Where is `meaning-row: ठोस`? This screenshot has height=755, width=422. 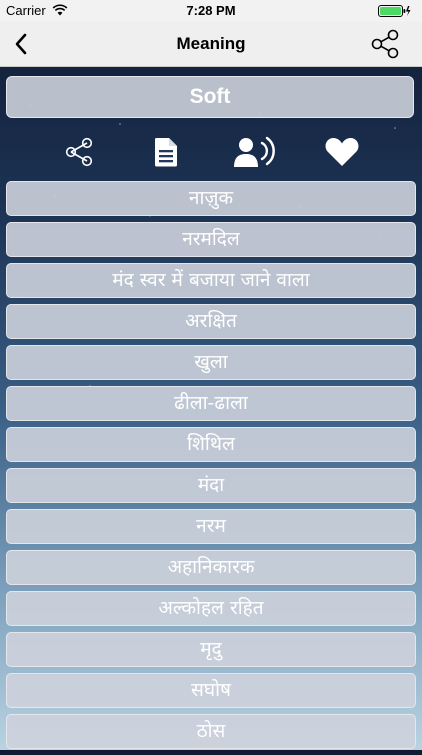
meaning-row: ठोस is located at coordinates (211, 731).